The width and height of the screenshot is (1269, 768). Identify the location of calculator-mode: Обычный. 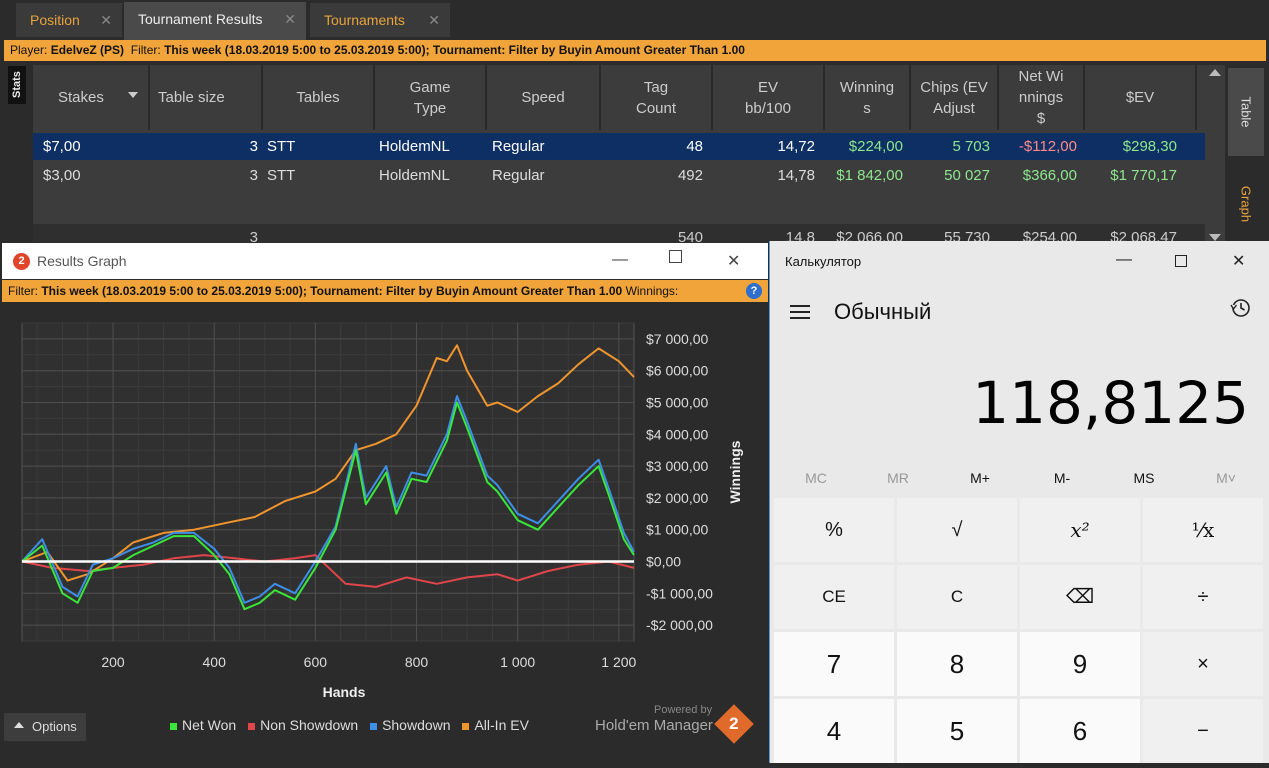
(883, 311).